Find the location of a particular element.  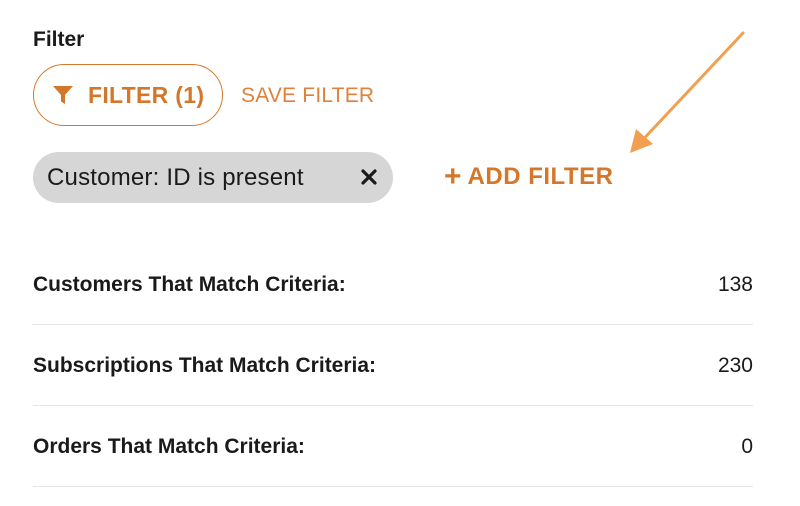

plus-icon: + is located at coordinates (453, 176).